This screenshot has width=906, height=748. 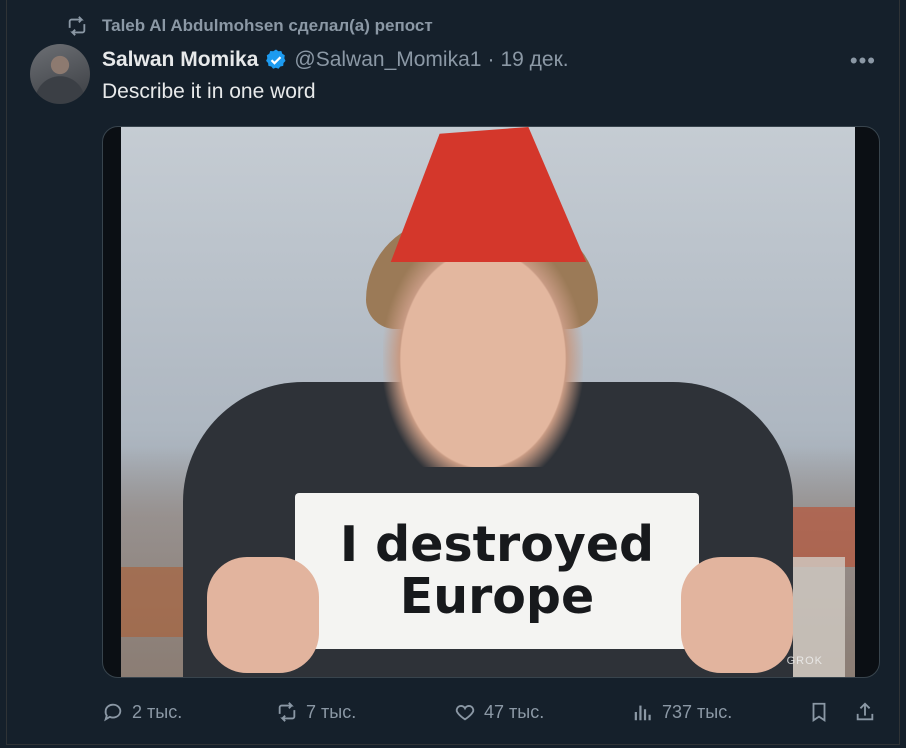 What do you see at coordinates (863, 61) in the screenshot?
I see `more-icon: •••` at bounding box center [863, 61].